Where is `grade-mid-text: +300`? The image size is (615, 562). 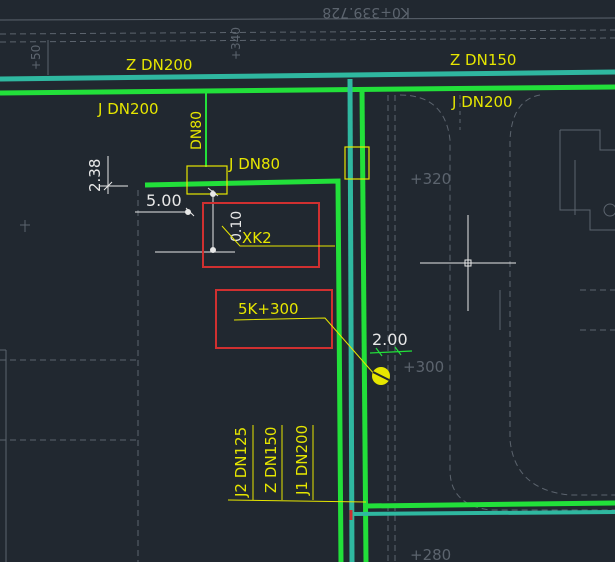
grade-mid-text: +300 is located at coordinates (423, 367).